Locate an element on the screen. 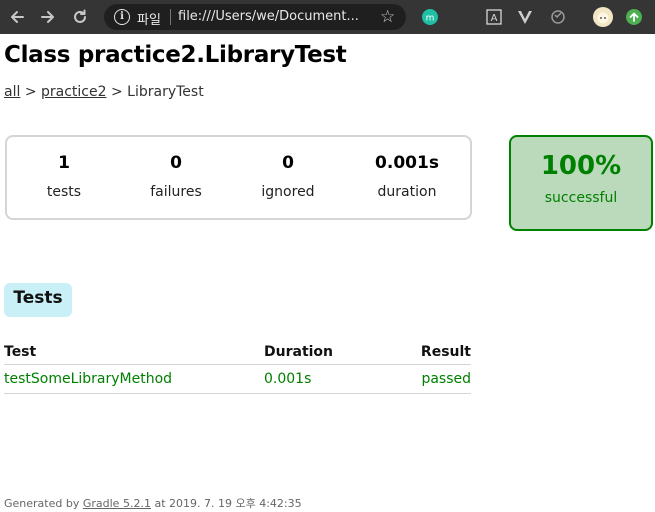 The image size is (655, 512). breadcrumb: all > practice2 > LibraryTest is located at coordinates (104, 92).